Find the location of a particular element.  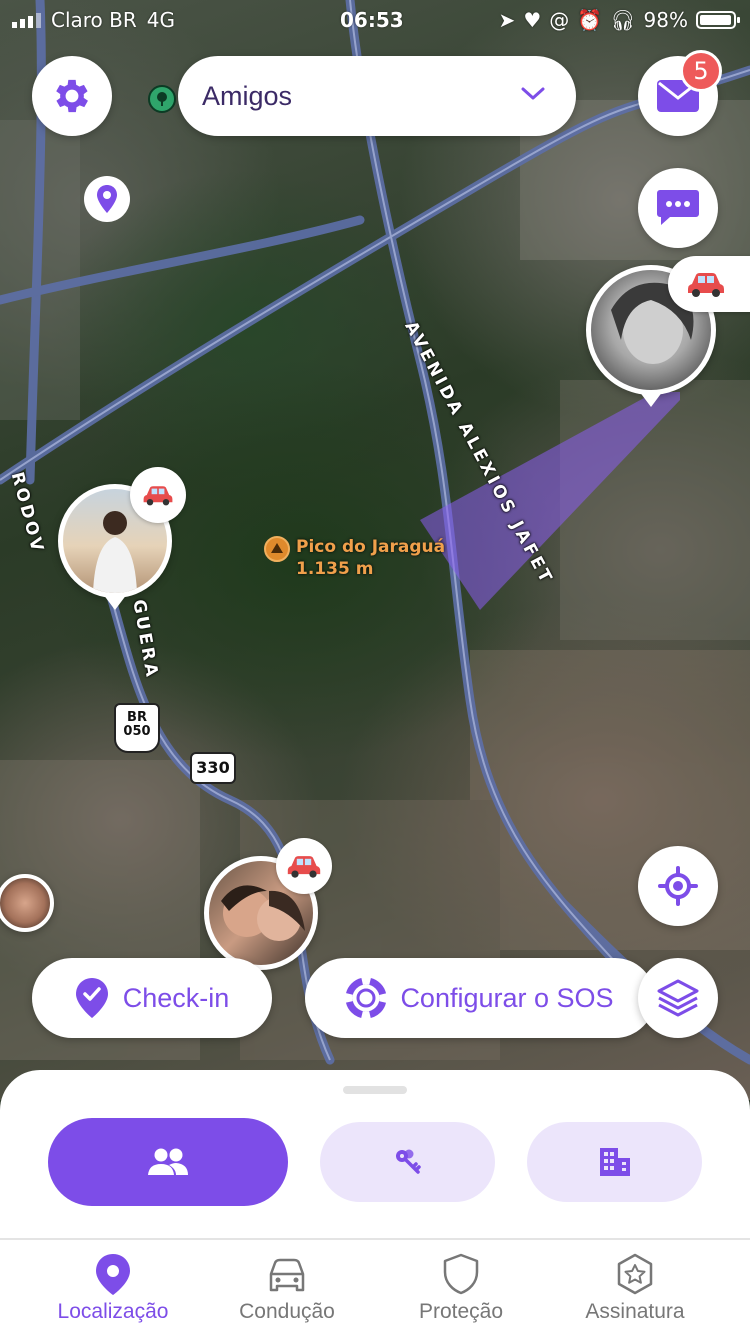

tabbar-divider is located at coordinates (375, 1239).